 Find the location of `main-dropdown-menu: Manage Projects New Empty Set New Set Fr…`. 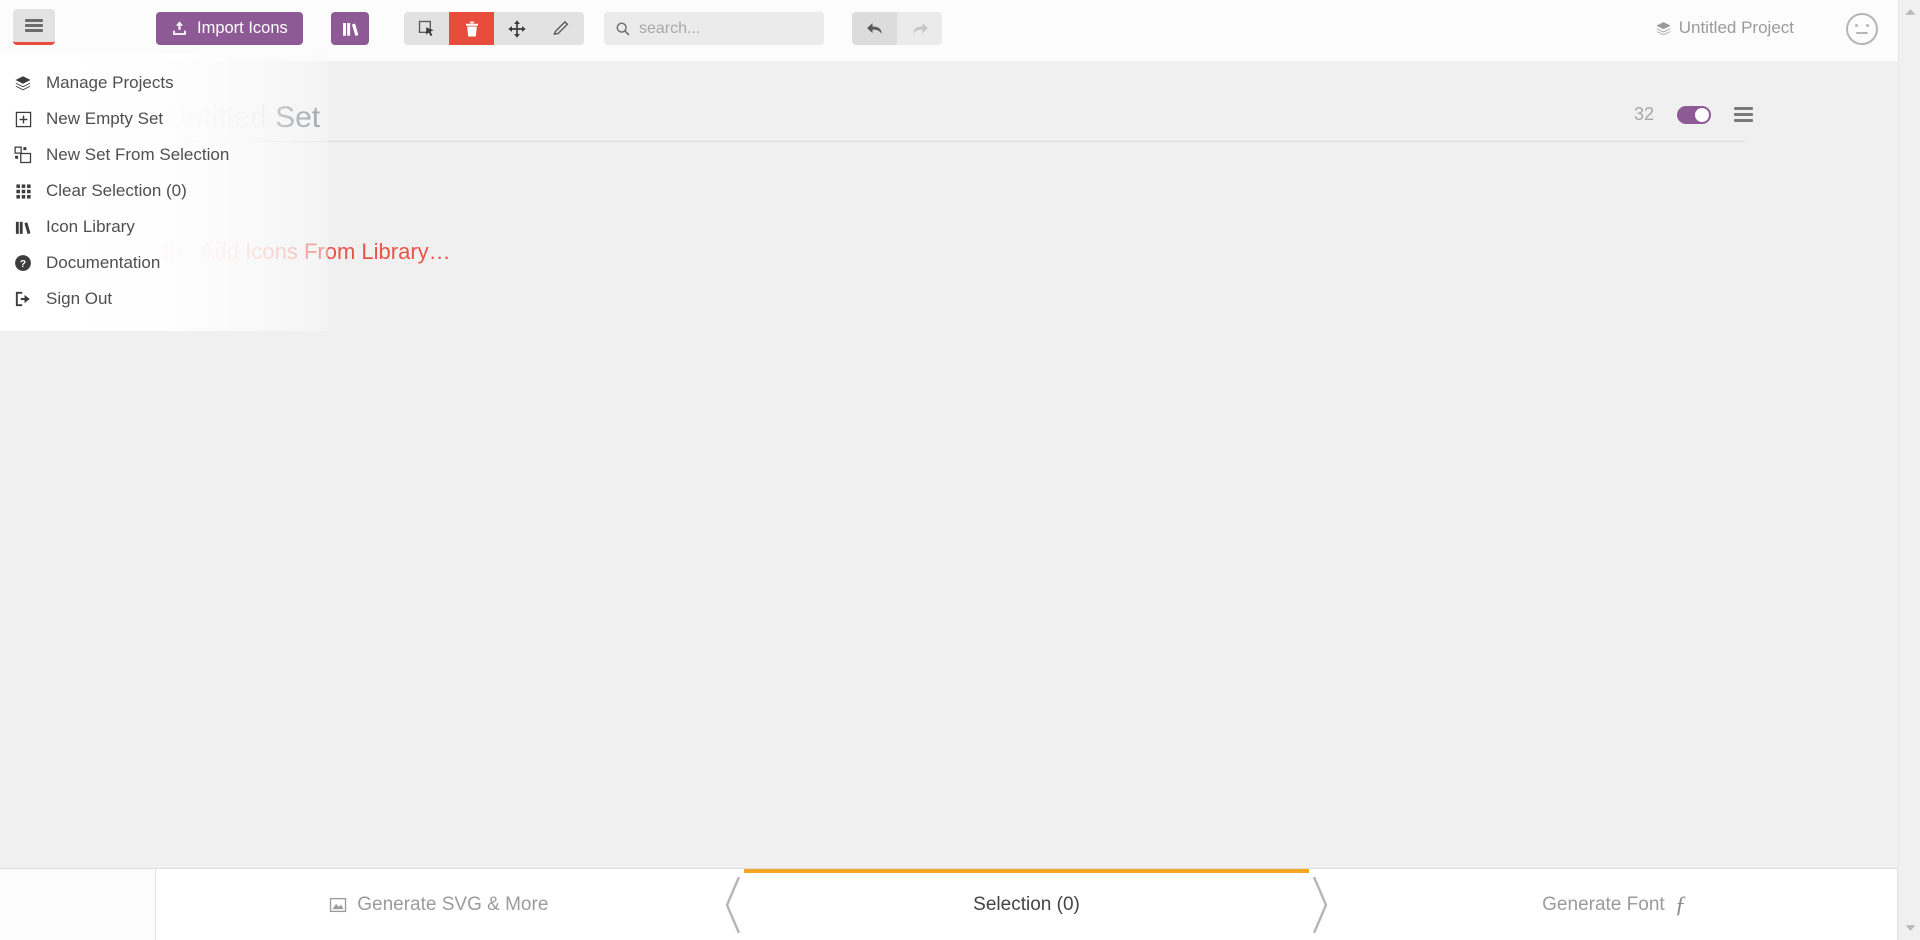

main-dropdown-menu: Manage Projects New Empty Set New Set Fr… is located at coordinates (164, 192).